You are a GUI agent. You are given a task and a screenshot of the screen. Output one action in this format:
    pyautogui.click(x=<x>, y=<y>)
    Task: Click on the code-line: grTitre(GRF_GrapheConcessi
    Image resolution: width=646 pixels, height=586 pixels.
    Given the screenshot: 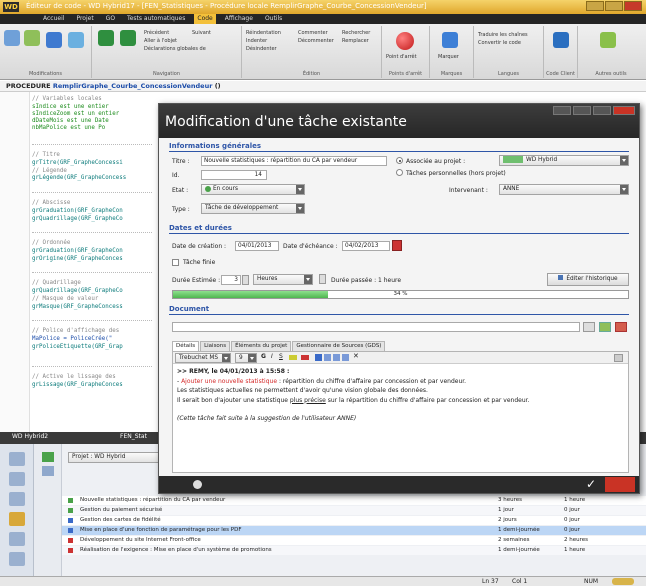 What is the action you would take?
    pyautogui.click(x=77, y=163)
    